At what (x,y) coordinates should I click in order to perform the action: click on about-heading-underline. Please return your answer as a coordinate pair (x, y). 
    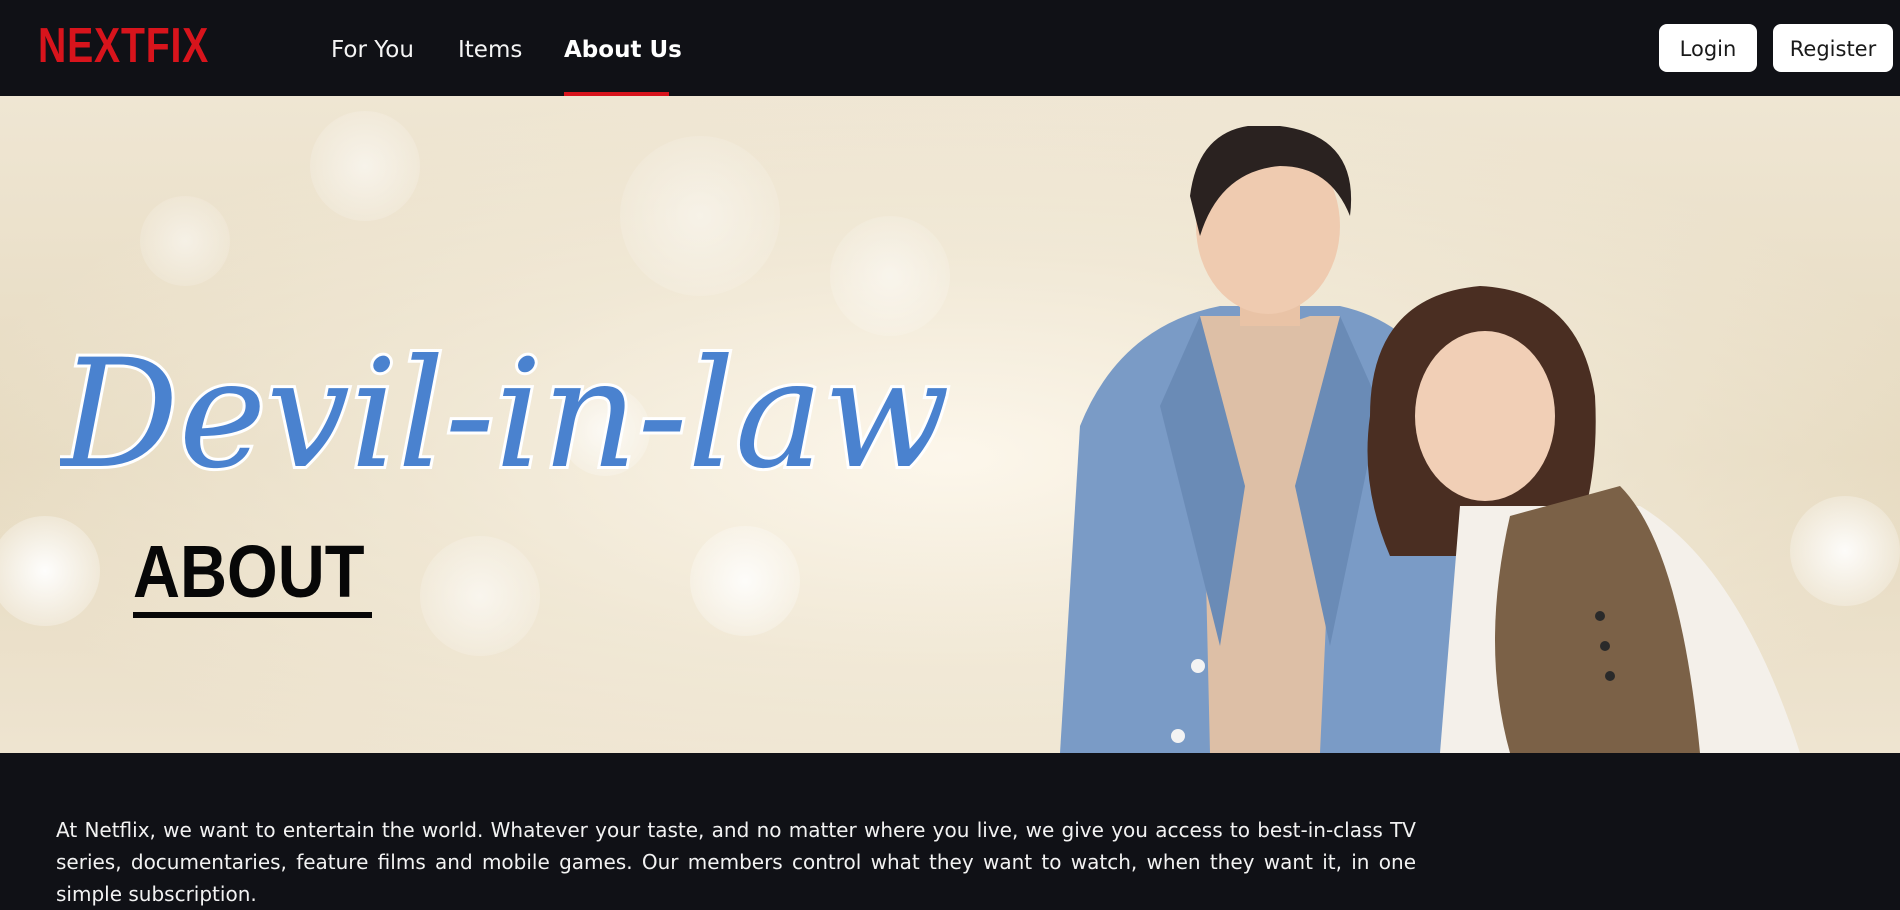
    Looking at the image, I should click on (252, 615).